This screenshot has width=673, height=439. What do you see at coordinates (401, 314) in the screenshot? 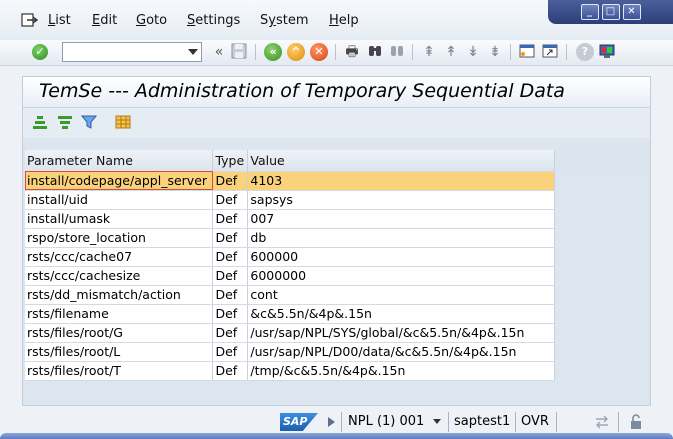
I see `value-cell: &c&5.5n/&4p&.15n` at bounding box center [401, 314].